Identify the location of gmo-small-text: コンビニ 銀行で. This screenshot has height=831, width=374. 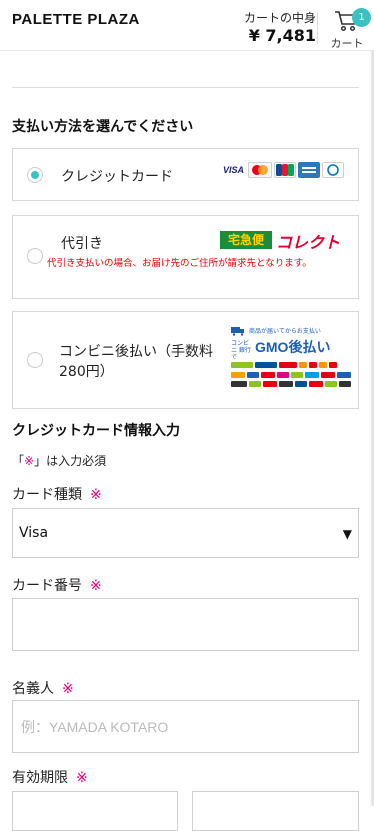
(241, 350).